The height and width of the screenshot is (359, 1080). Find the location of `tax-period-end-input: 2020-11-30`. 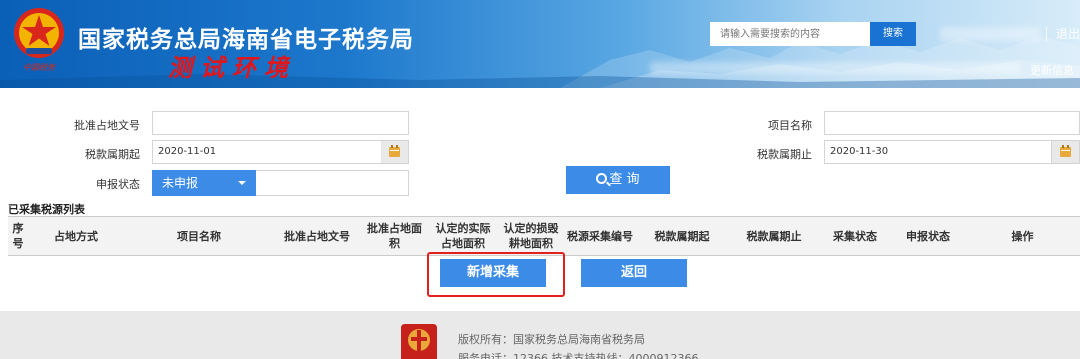

tax-period-end-input: 2020-11-30 is located at coordinates (938, 152).